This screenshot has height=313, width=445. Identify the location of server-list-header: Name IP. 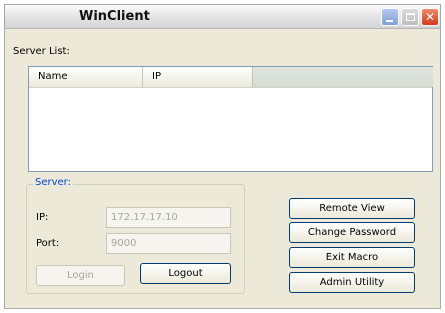
(231, 77).